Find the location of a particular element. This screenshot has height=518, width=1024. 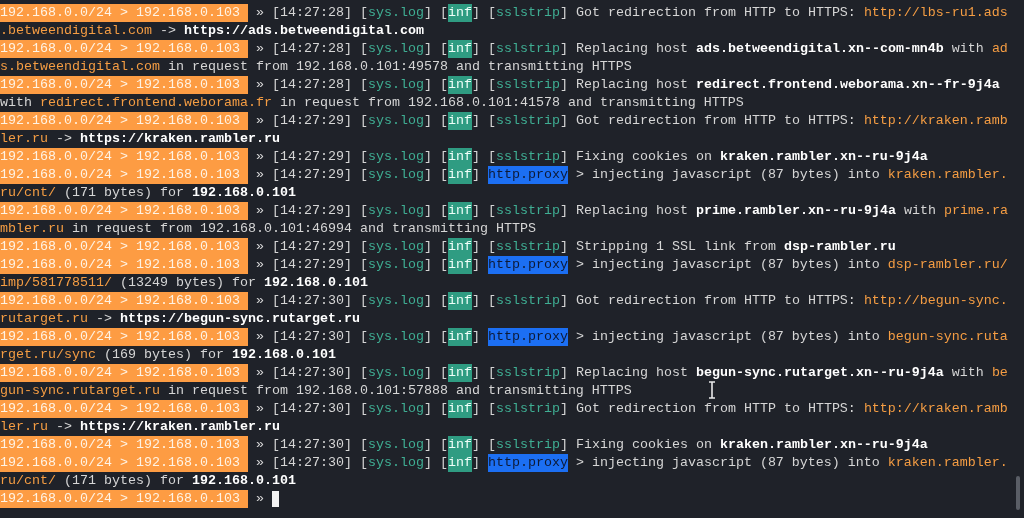

url-text: prime.ra is located at coordinates (975, 211).